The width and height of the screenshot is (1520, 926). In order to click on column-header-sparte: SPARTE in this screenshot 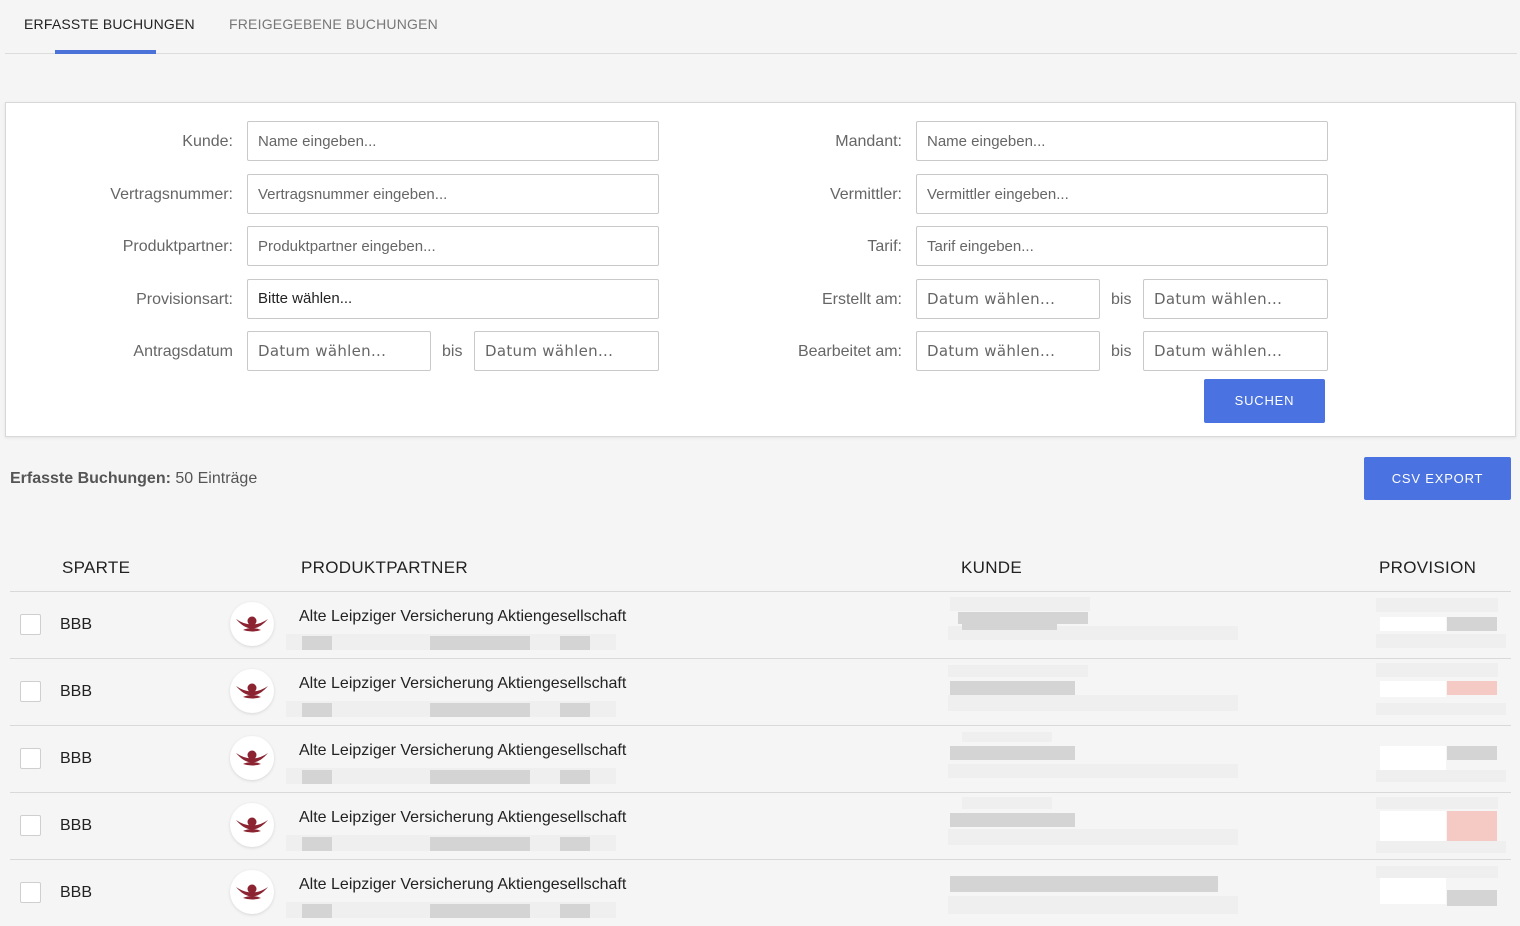, I will do `click(96, 568)`.